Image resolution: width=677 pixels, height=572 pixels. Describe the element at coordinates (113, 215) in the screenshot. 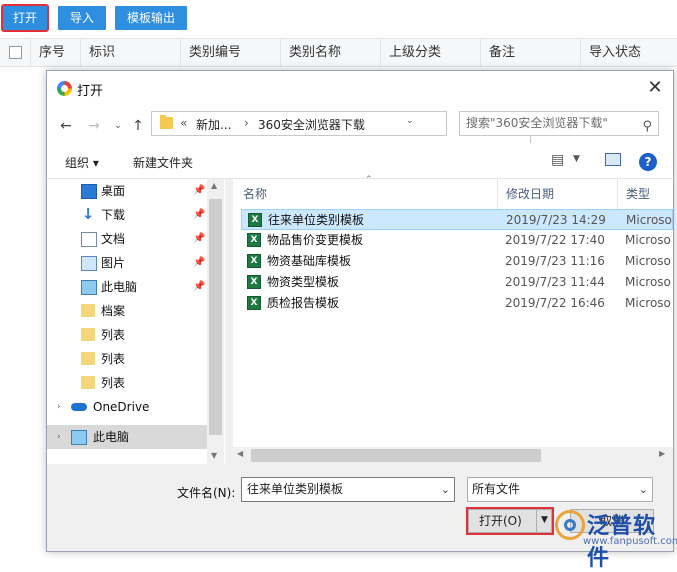

I see `nav-item-label: 下载` at that location.